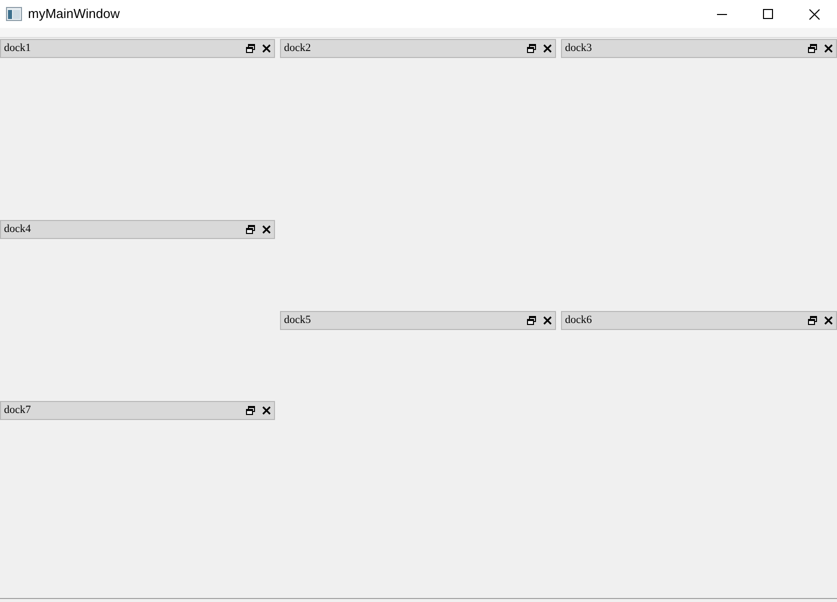 This screenshot has width=837, height=602. Describe the element at coordinates (418, 48) in the screenshot. I see `dock-title-bar: dock2` at that location.